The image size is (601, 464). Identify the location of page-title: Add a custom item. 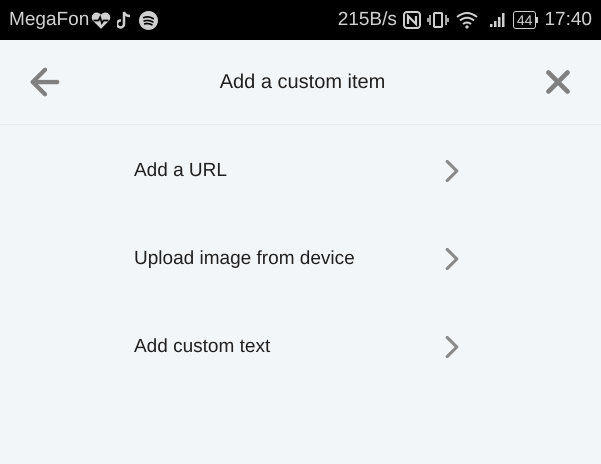
(302, 82).